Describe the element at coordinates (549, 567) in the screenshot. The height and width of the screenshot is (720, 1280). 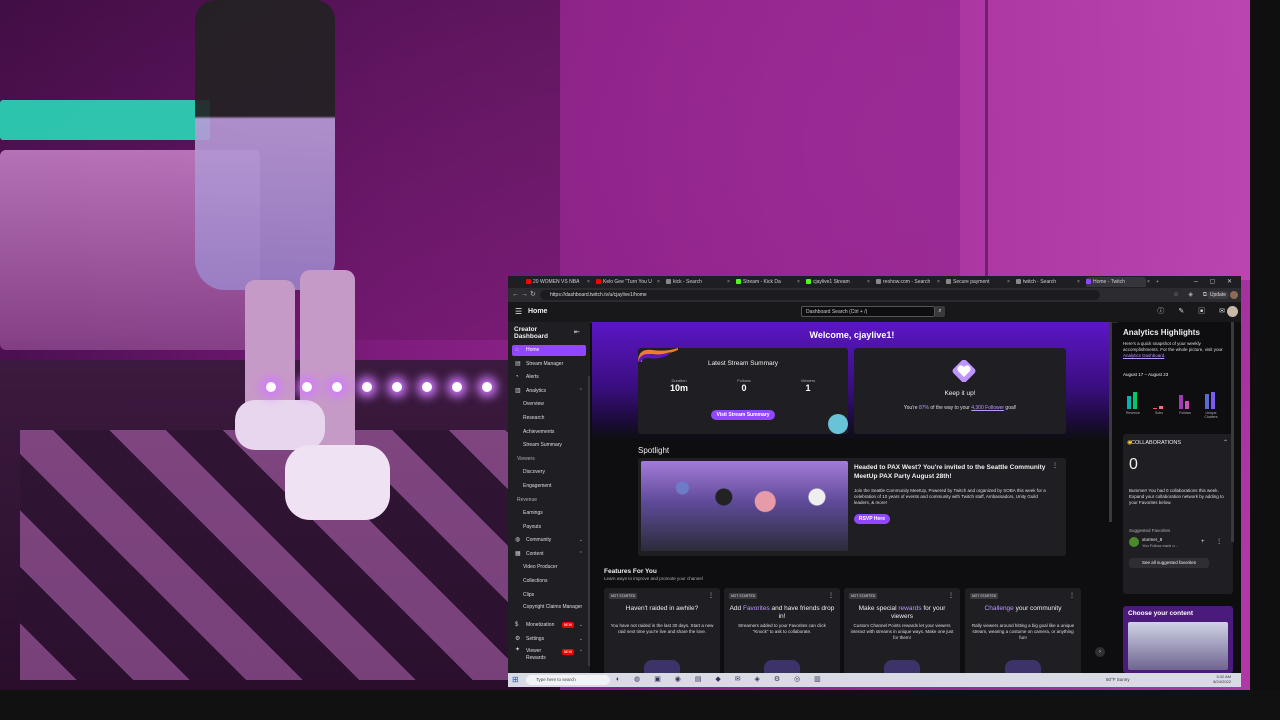
I see `sidebar-item-video-producer: Video Producer` at that location.